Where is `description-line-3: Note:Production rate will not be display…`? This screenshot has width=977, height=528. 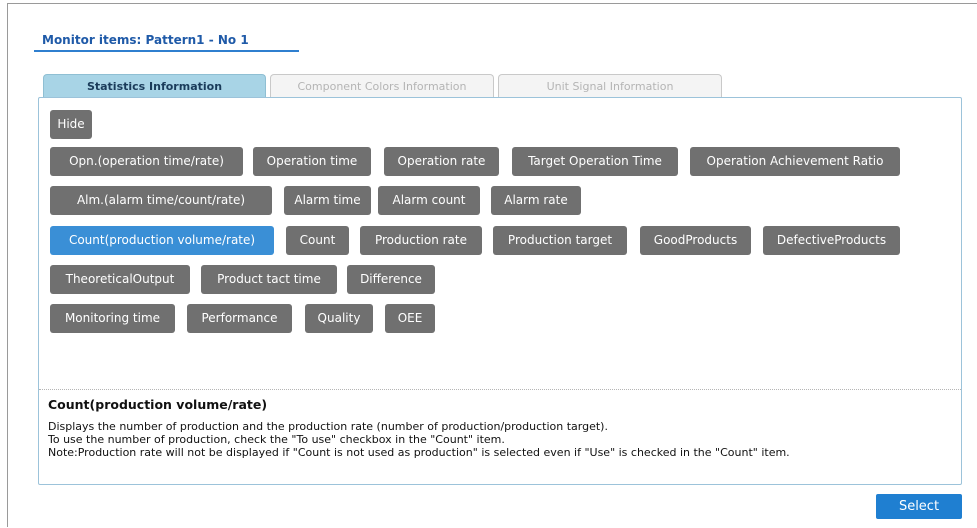 description-line-3: Note:Production rate will not be display… is located at coordinates (419, 452).